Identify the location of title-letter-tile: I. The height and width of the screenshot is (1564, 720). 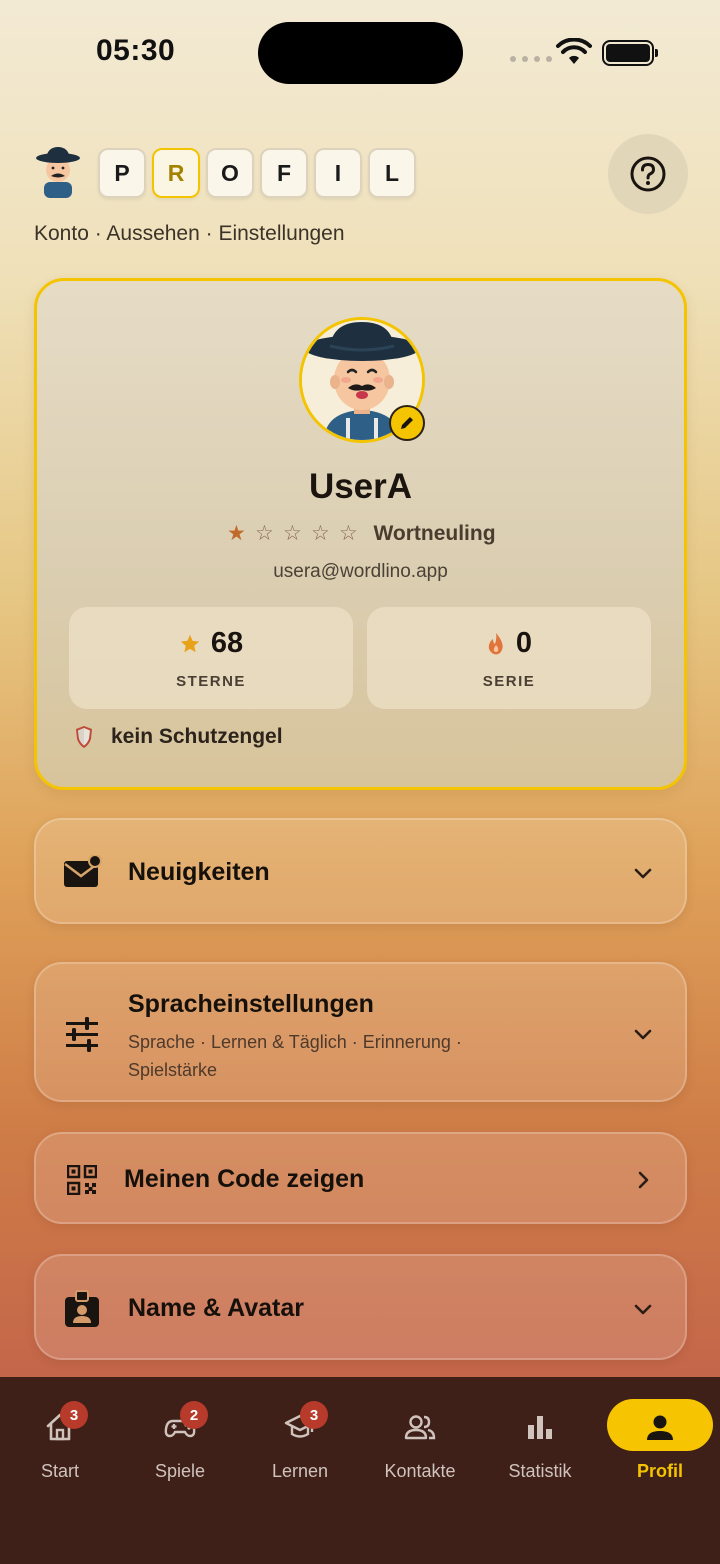
(338, 173).